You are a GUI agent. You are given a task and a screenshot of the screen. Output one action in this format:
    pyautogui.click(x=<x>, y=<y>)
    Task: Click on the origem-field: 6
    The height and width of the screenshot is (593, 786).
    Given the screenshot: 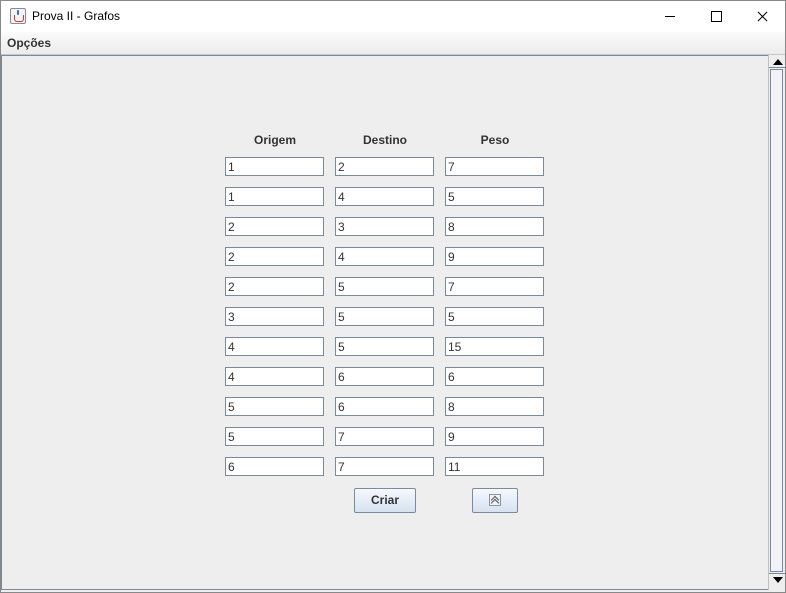 What is the action you would take?
    pyautogui.click(x=274, y=466)
    